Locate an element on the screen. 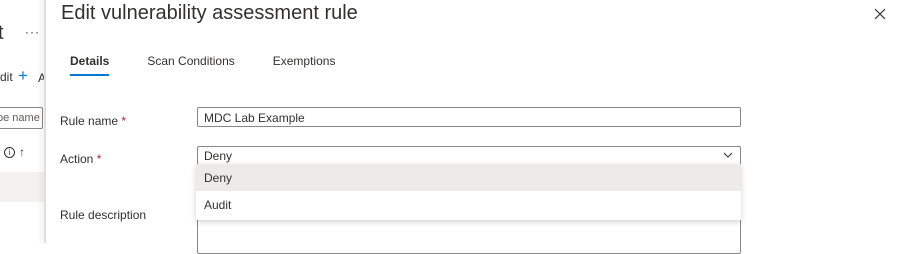 The height and width of the screenshot is (254, 903). action-options-list: Deny Audit is located at coordinates (468, 192).